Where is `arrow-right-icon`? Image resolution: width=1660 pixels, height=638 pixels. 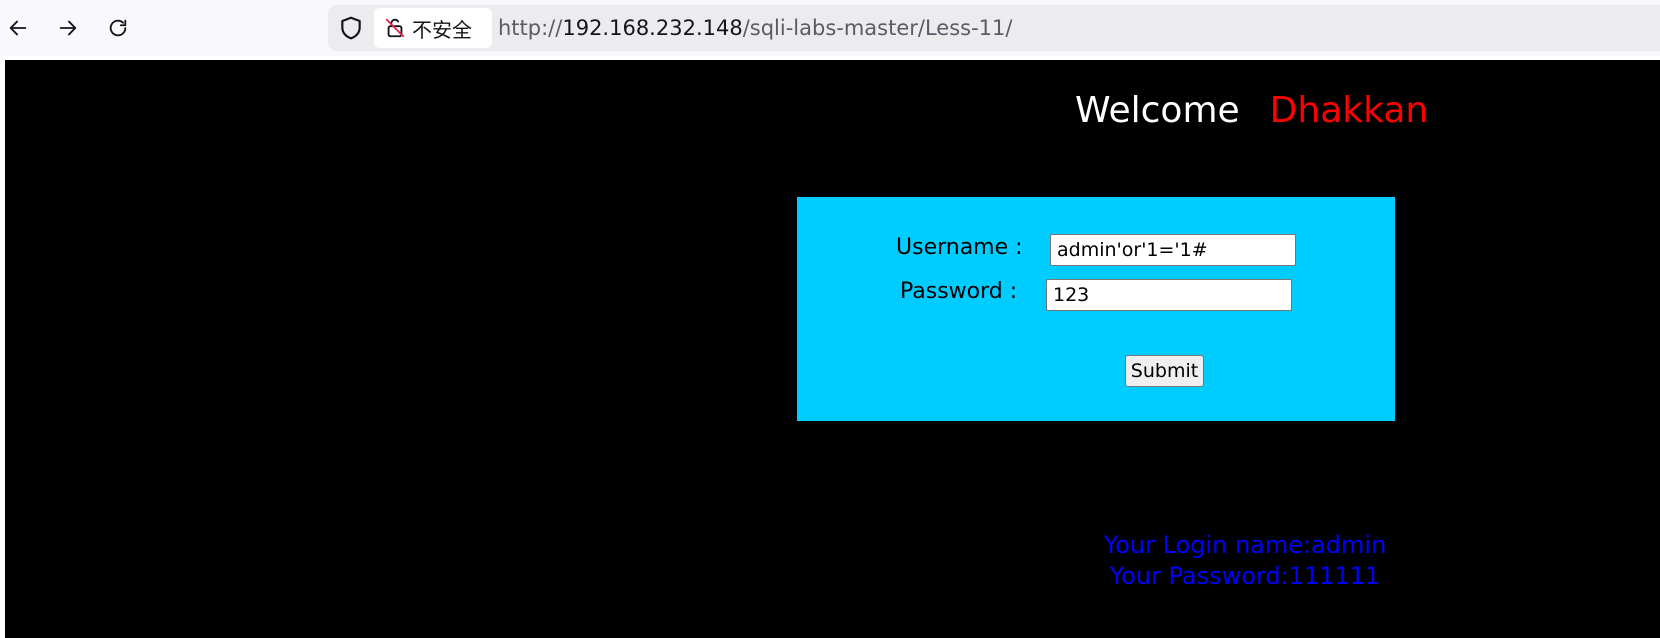
arrow-right-icon is located at coordinates (68, 28).